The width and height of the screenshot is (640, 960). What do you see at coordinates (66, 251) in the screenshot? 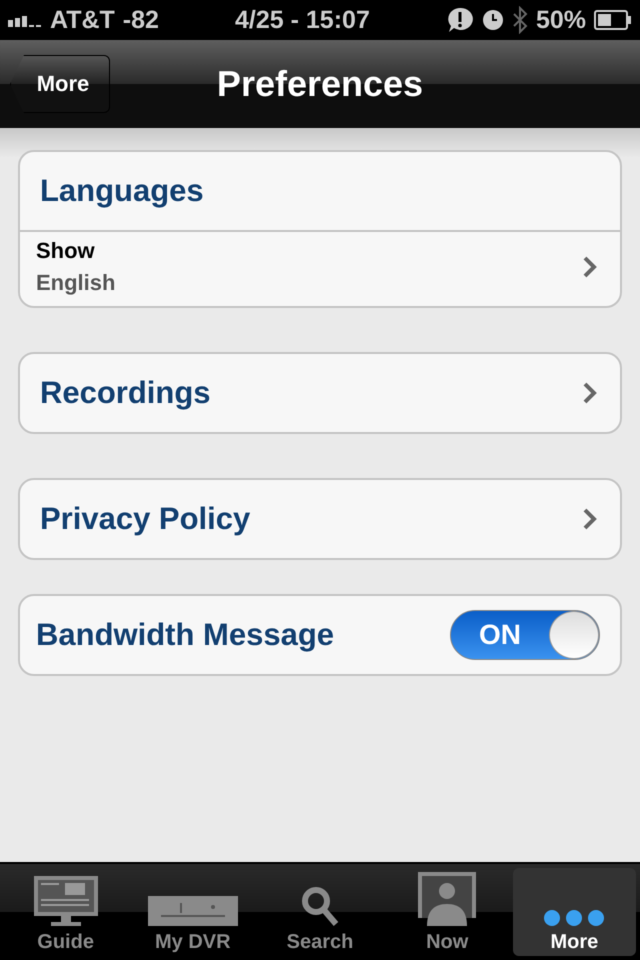
I see `row-label: Show` at bounding box center [66, 251].